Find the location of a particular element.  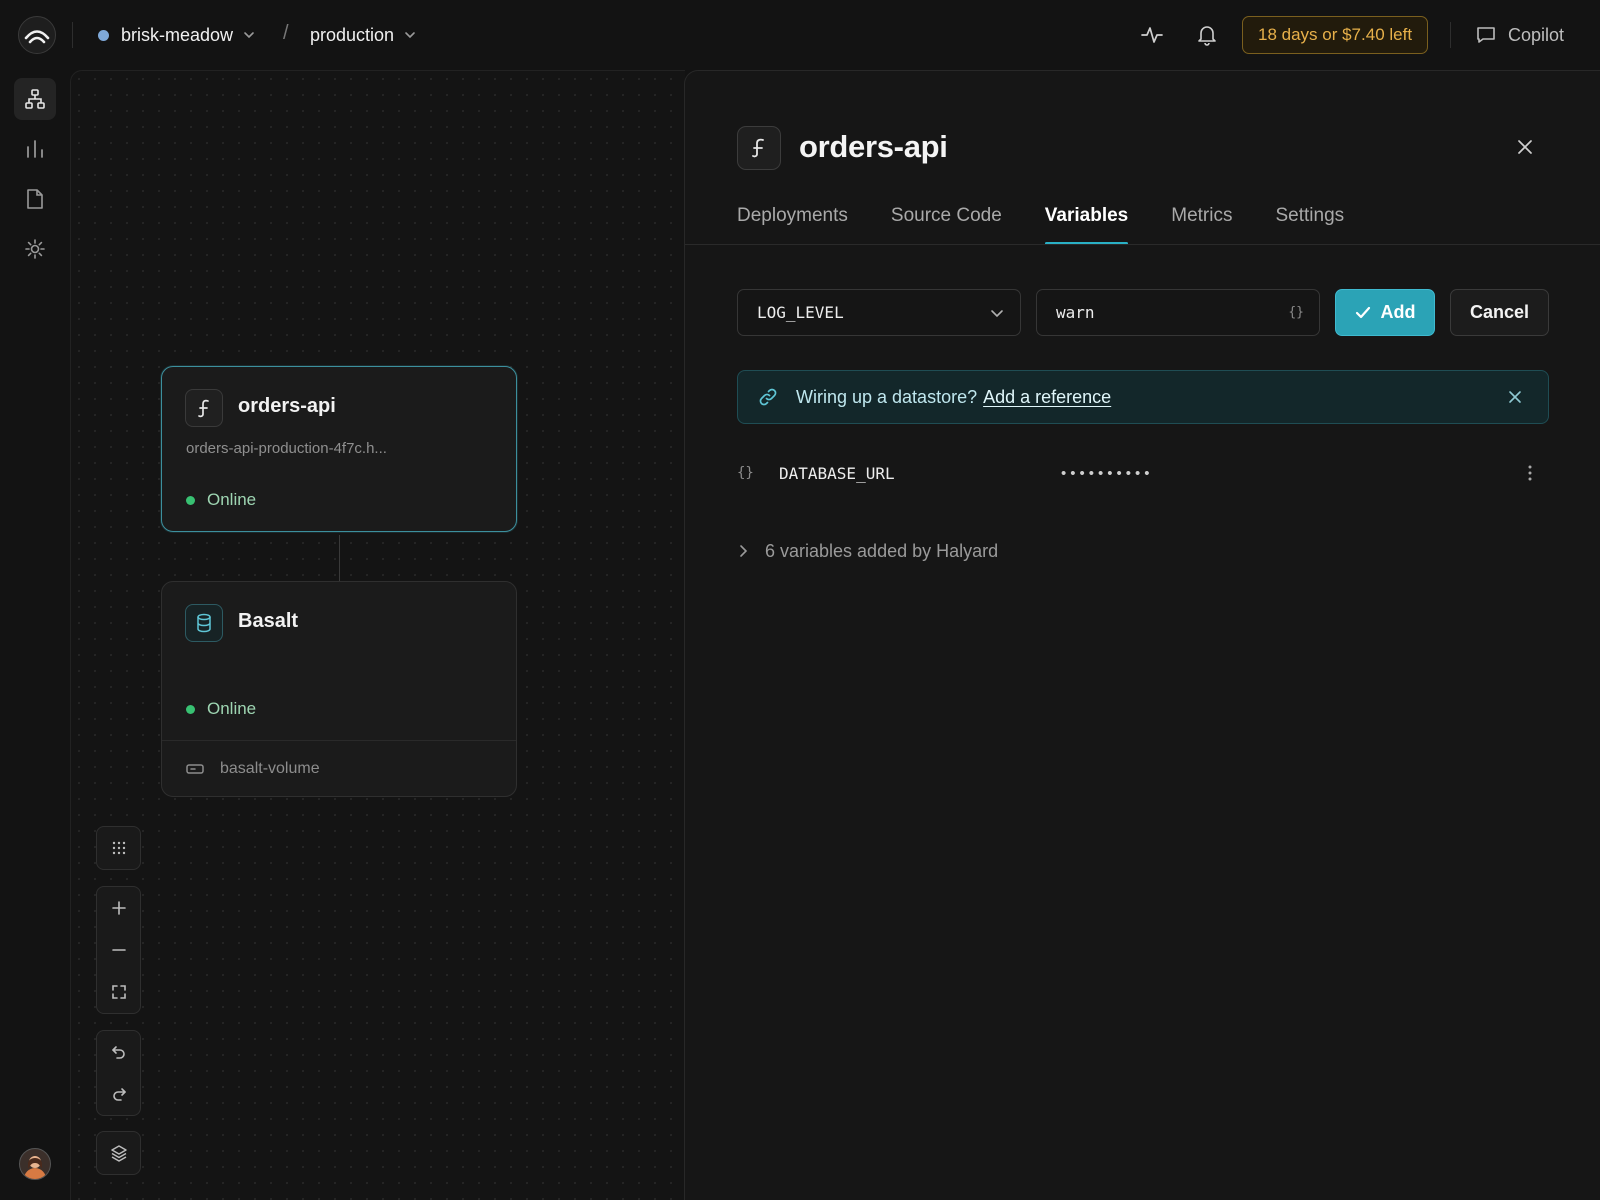

chat-icon is located at coordinates (1486, 35).